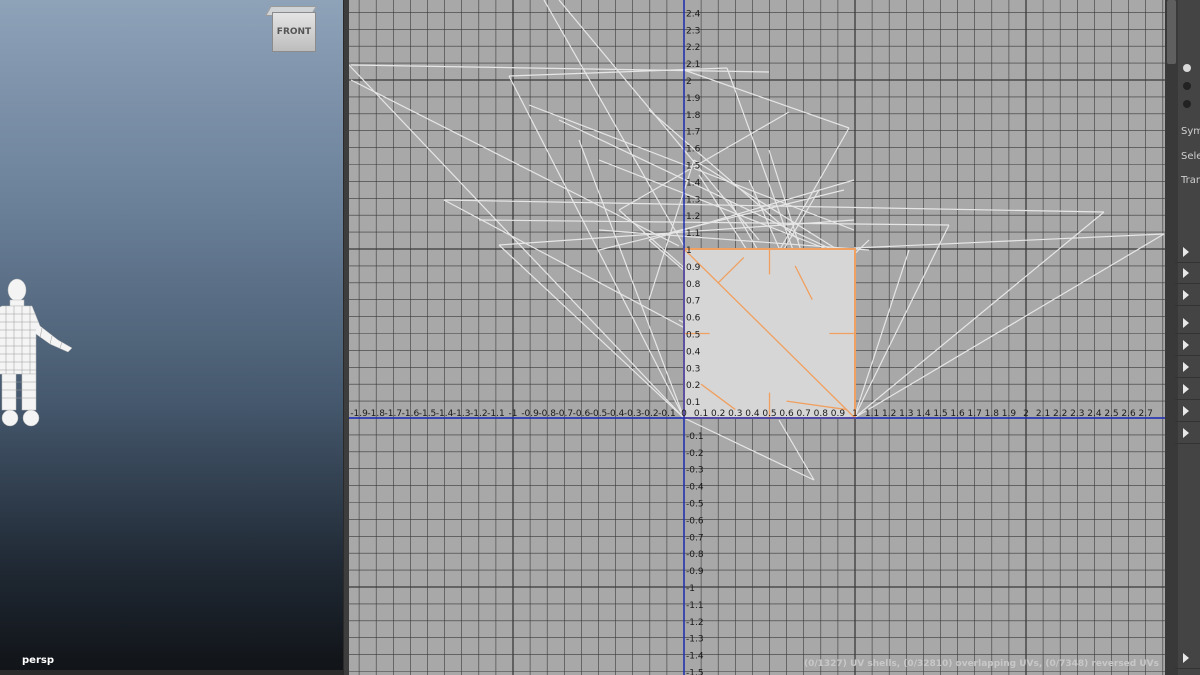 This screenshot has width=1200, height=675. I want to click on x-tick-label: -1.3, so click(462, 414).